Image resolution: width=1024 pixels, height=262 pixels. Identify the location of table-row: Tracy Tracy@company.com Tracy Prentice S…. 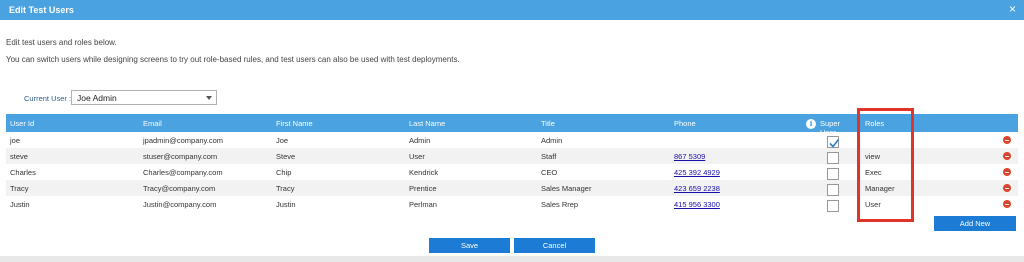
(512, 188).